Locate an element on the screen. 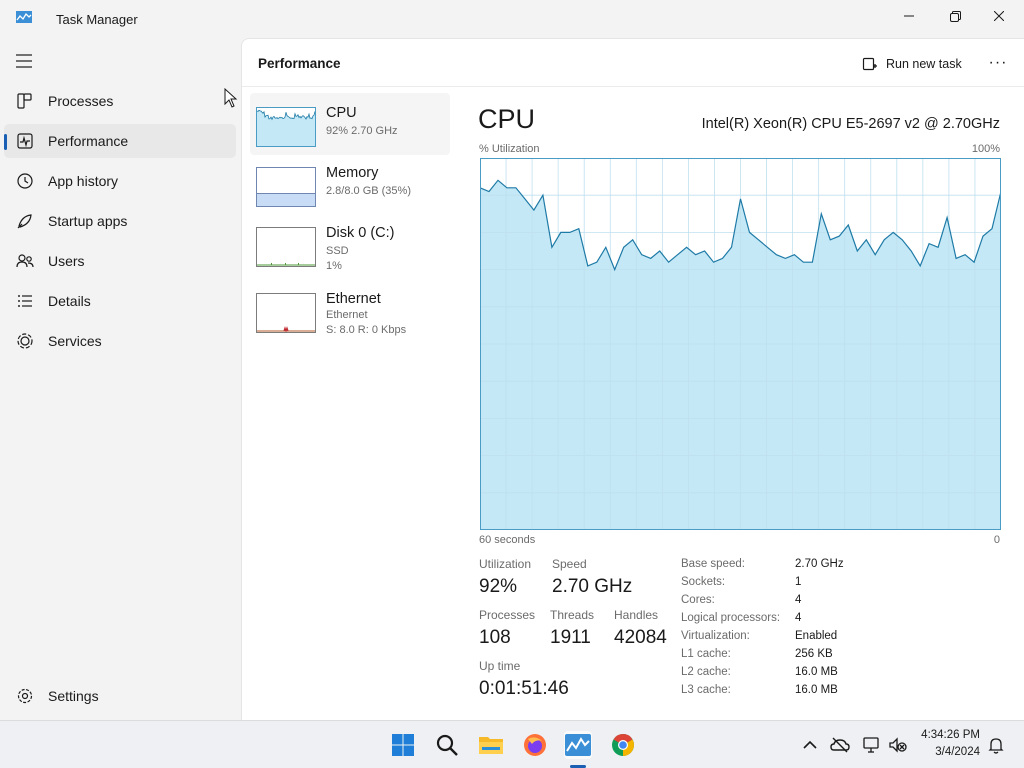 The image size is (1024, 768). sidebar-item-processes: Processes is located at coordinates (120, 101).